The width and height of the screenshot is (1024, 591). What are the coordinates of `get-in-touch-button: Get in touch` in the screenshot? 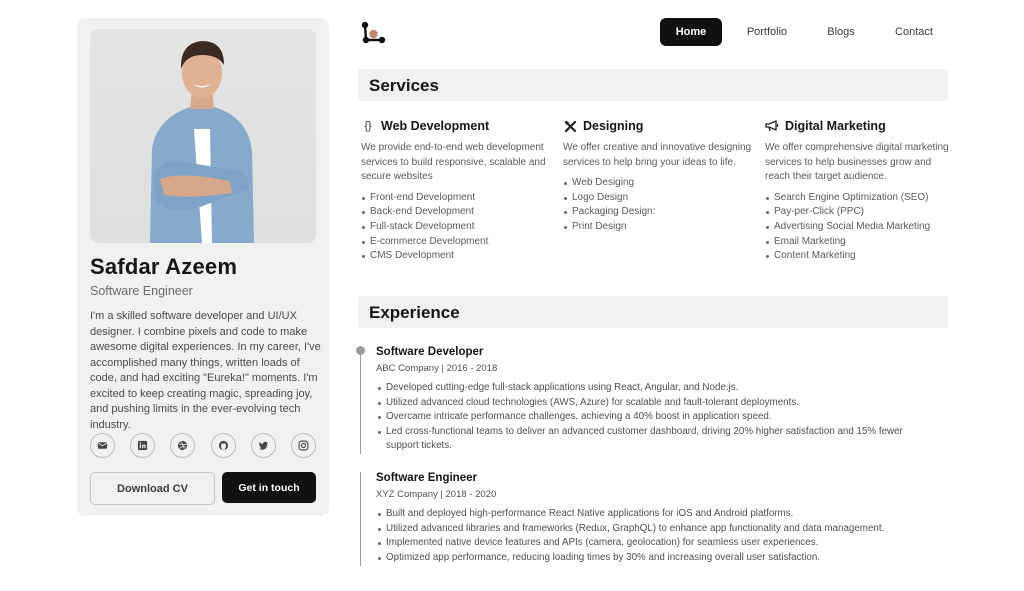 It's located at (269, 487).